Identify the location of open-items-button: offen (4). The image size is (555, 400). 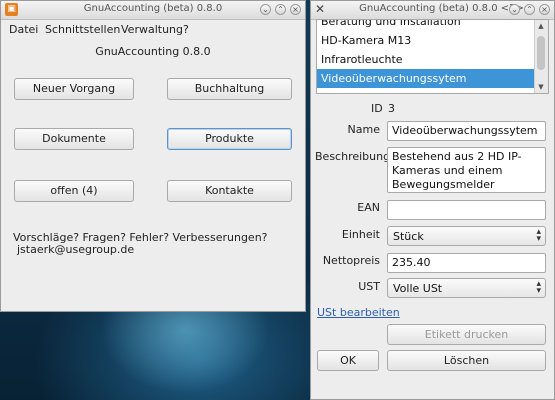
(74, 191).